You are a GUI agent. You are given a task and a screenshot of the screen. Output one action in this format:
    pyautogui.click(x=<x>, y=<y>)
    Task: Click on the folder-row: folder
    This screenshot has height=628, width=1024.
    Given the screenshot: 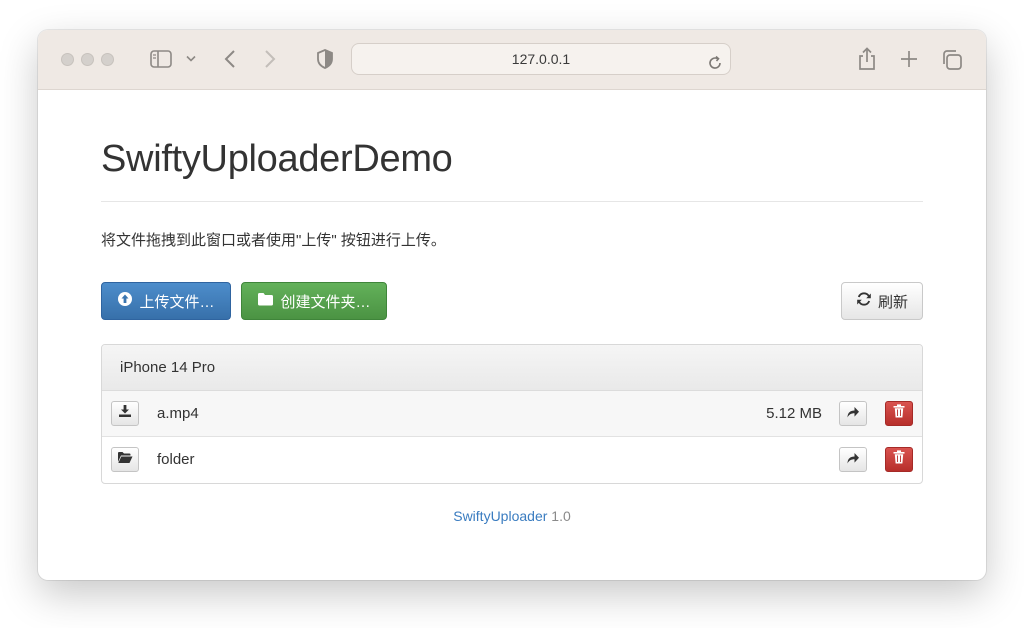 What is the action you would take?
    pyautogui.click(x=512, y=460)
    